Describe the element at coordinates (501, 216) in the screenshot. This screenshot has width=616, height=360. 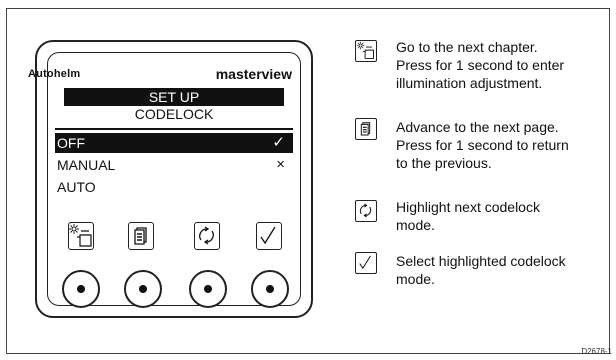
I see `legend-cycle-text: Highlight next codelock mode.` at that location.